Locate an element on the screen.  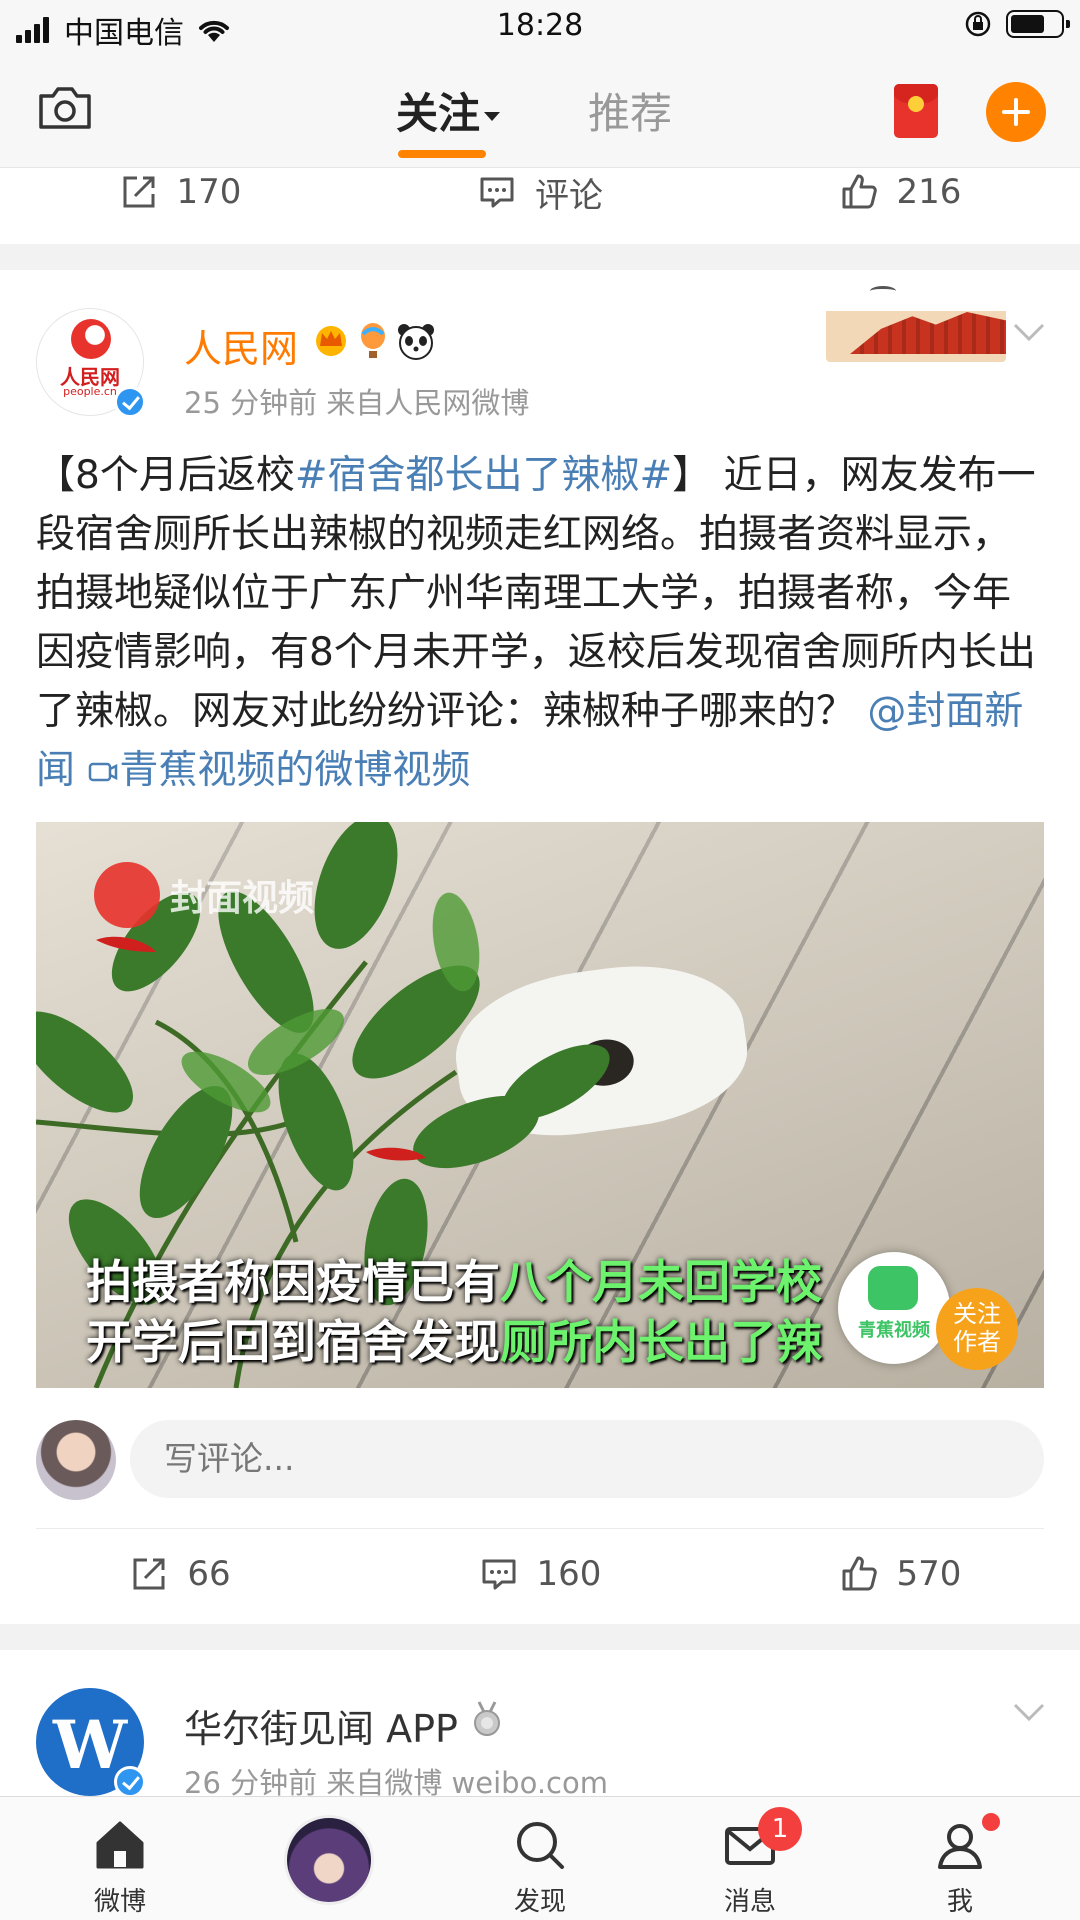
status-bar: 中国电信 18:28 is located at coordinates (540, 26).